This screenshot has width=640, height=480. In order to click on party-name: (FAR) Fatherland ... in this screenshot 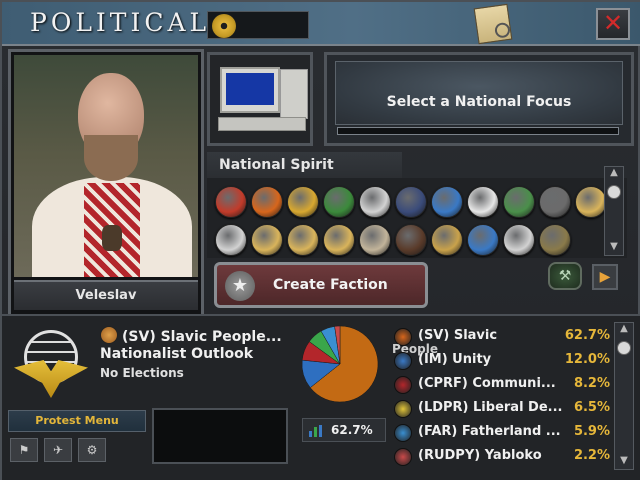, I will do `click(489, 431)`.